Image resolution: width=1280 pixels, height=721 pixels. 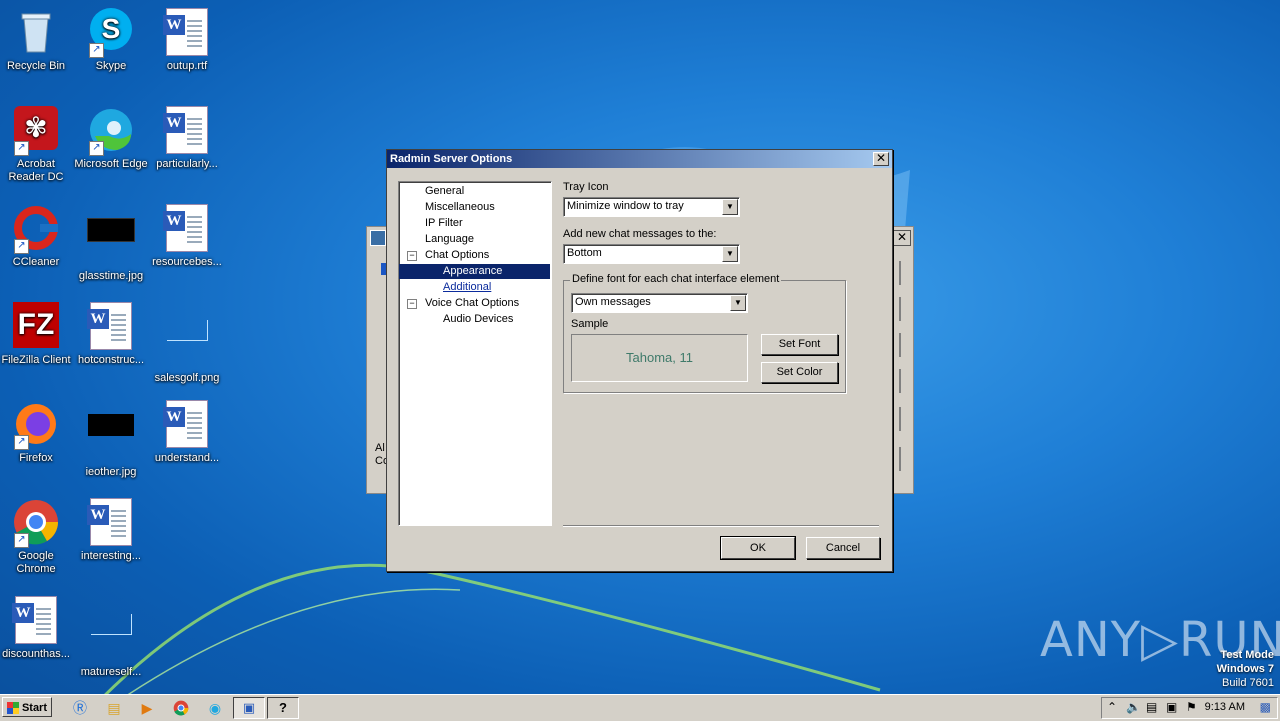 I want to click on dialog-title: Radmin Server Options, so click(x=451, y=159).